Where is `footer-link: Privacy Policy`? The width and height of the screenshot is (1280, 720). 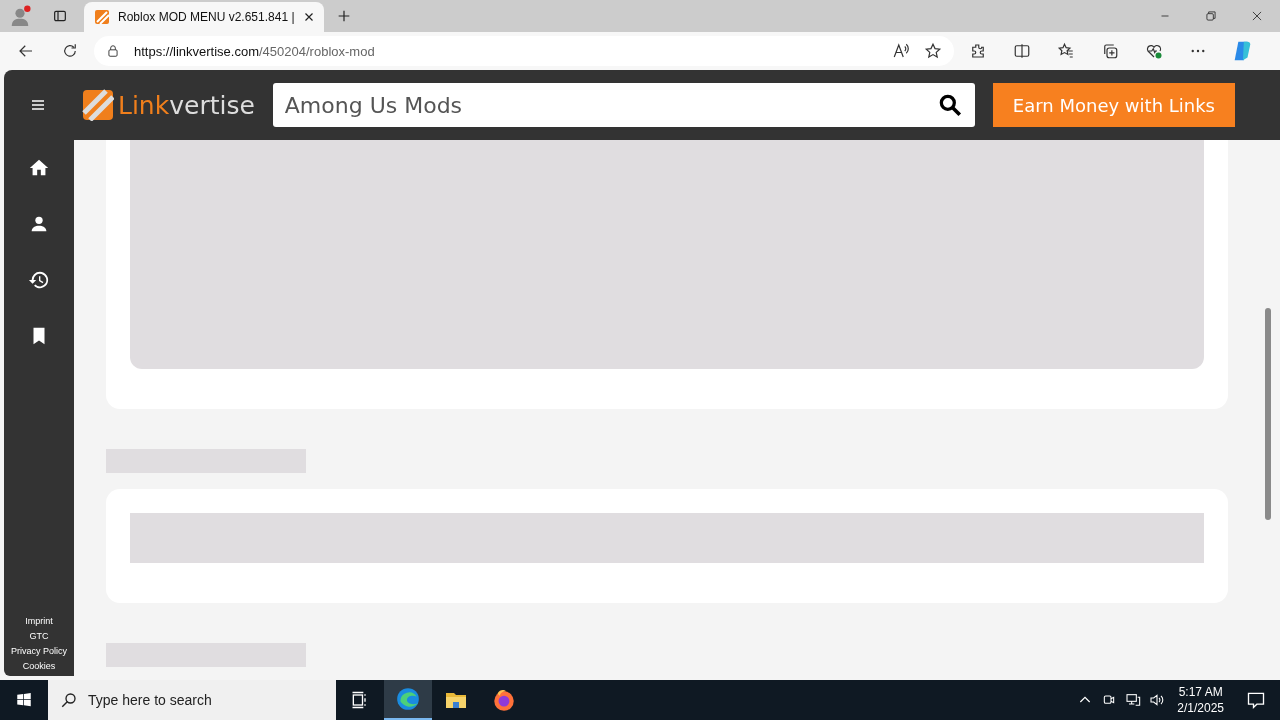 footer-link: Privacy Policy is located at coordinates (39, 651).